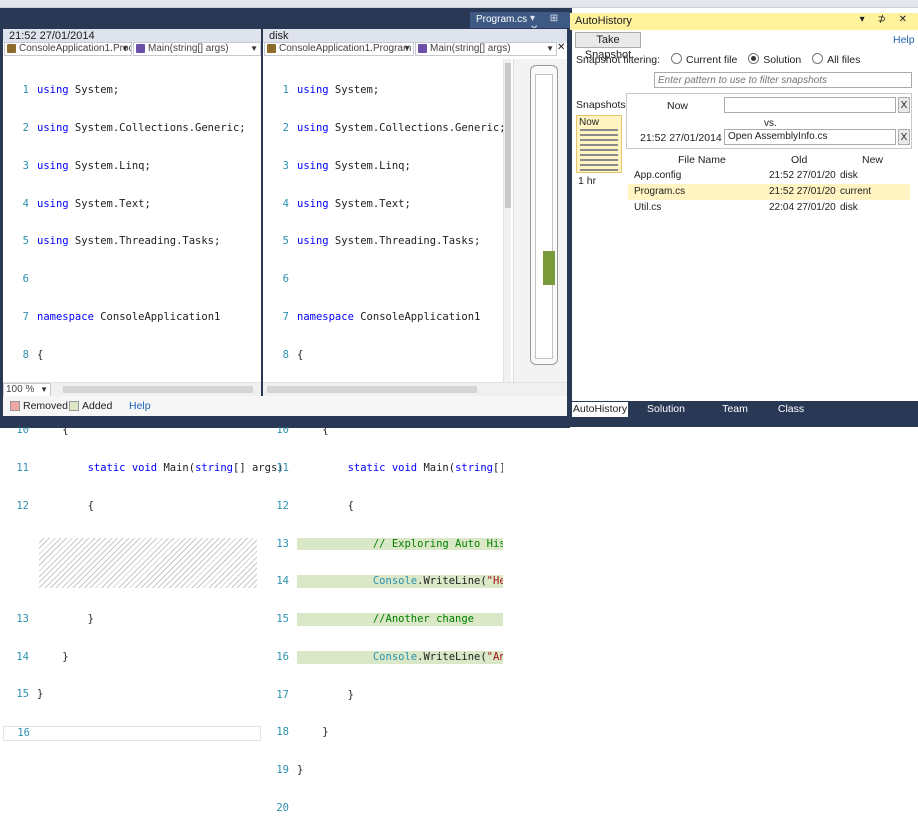 This screenshot has width=918, height=840. What do you see at coordinates (68, 49) in the screenshot?
I see `left-class-combo: ConsoleApplication1.Proc ▼` at bounding box center [68, 49].